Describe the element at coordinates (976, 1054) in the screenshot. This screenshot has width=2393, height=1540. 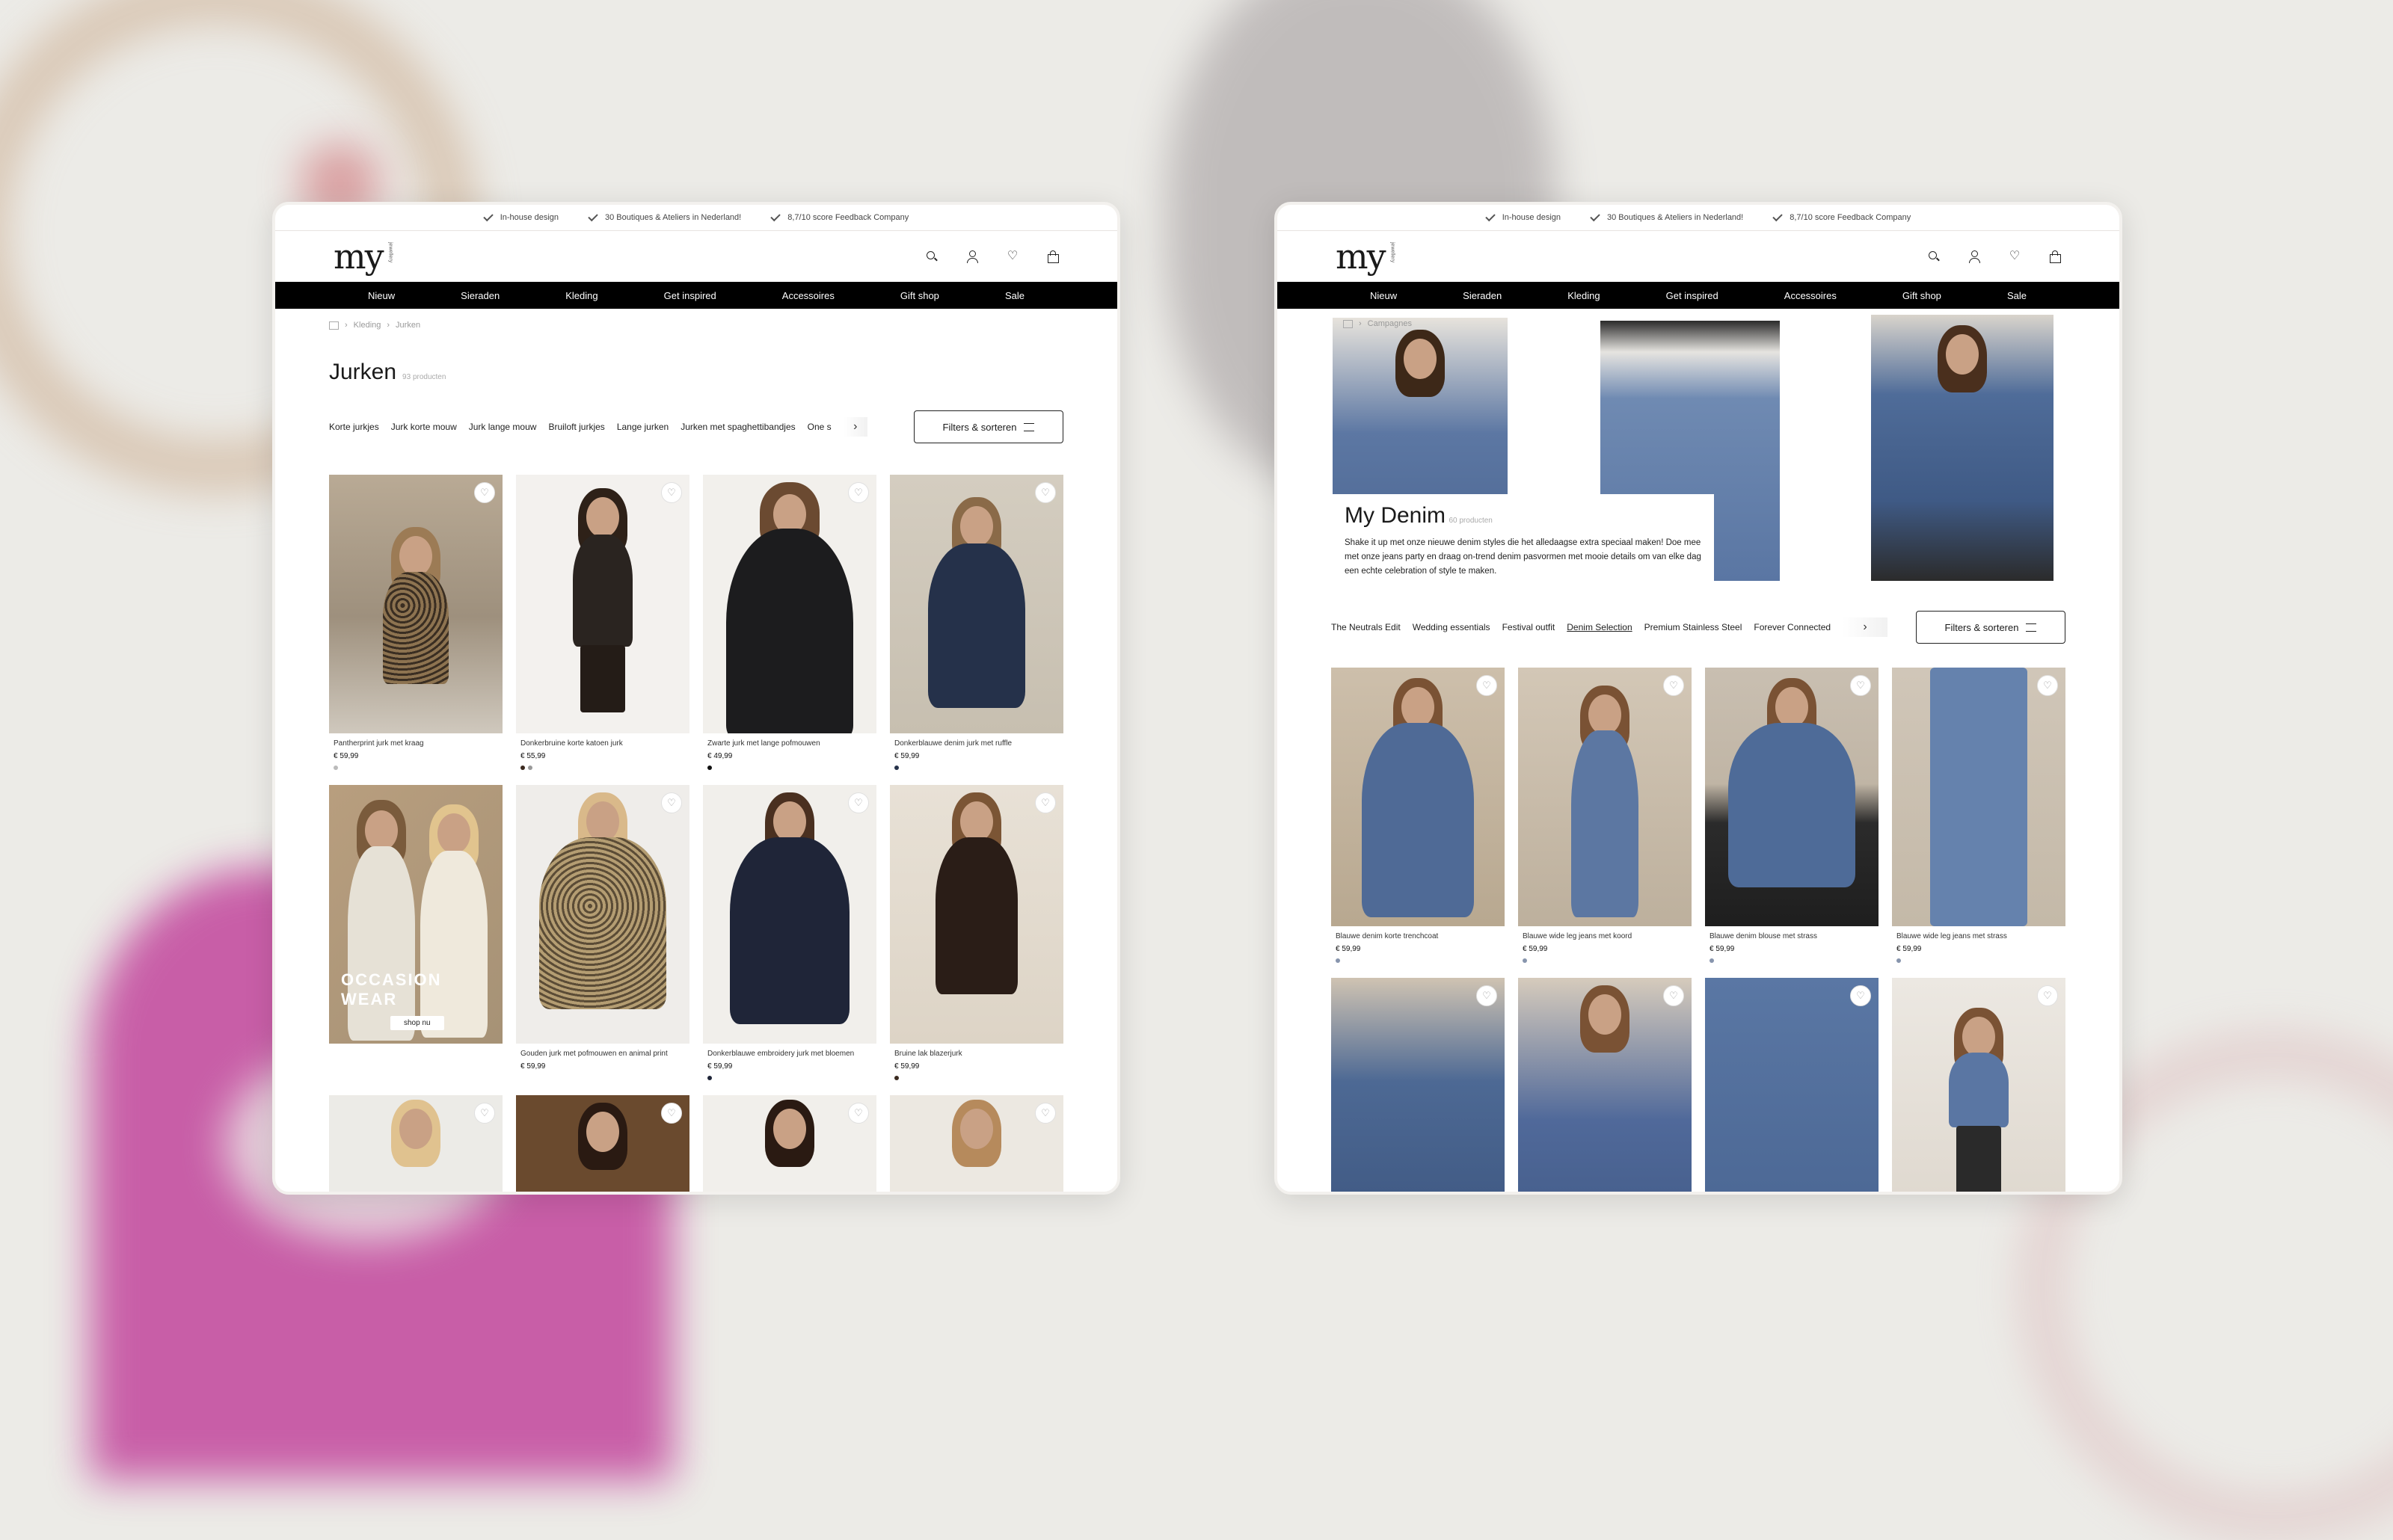
I see `product-name: Bruine lak blazerjurk` at that location.